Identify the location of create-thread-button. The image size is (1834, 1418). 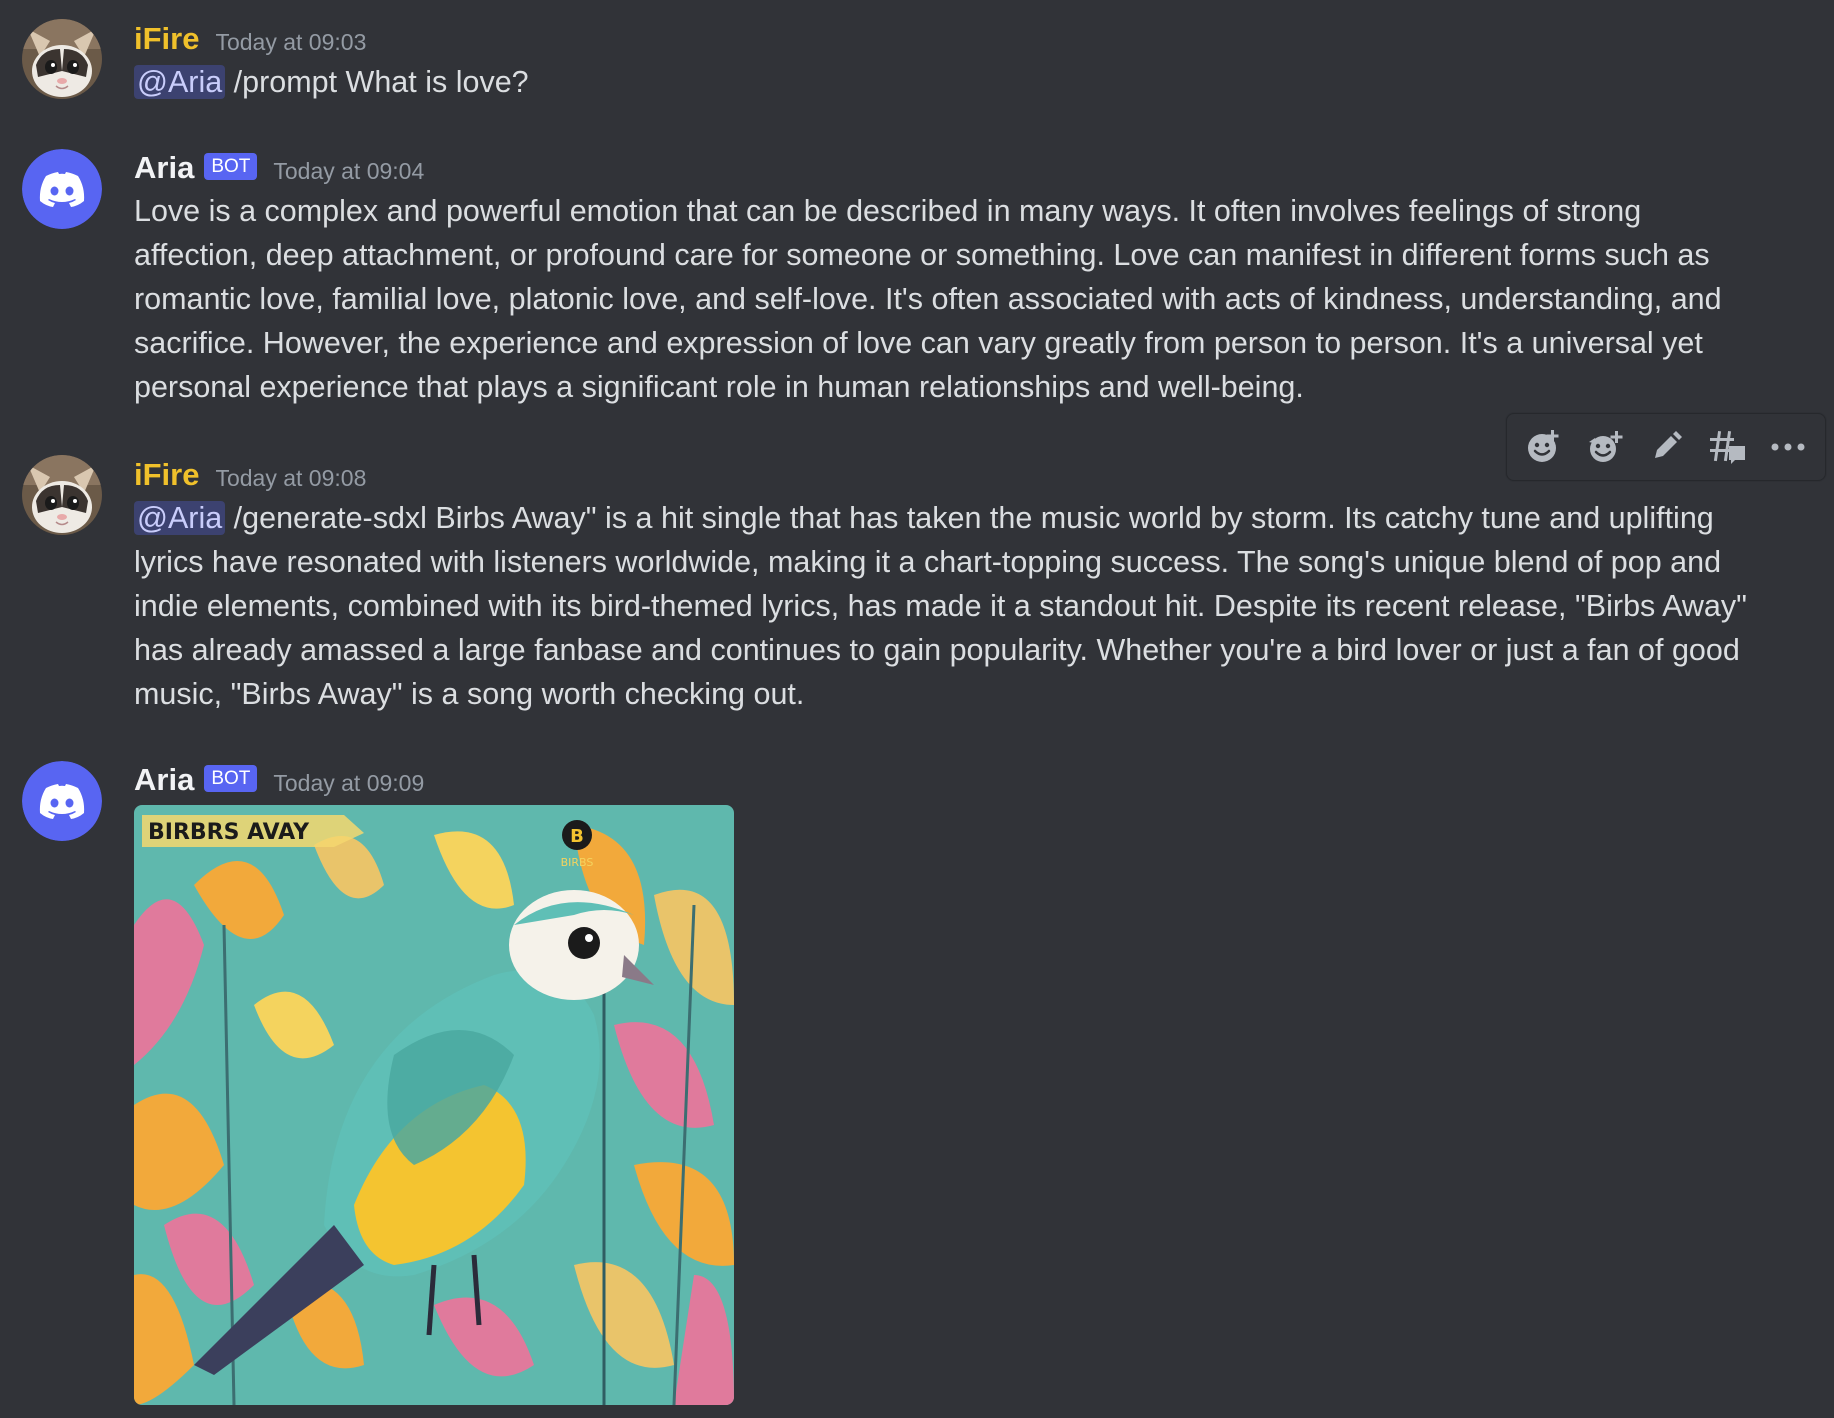
(1727, 447).